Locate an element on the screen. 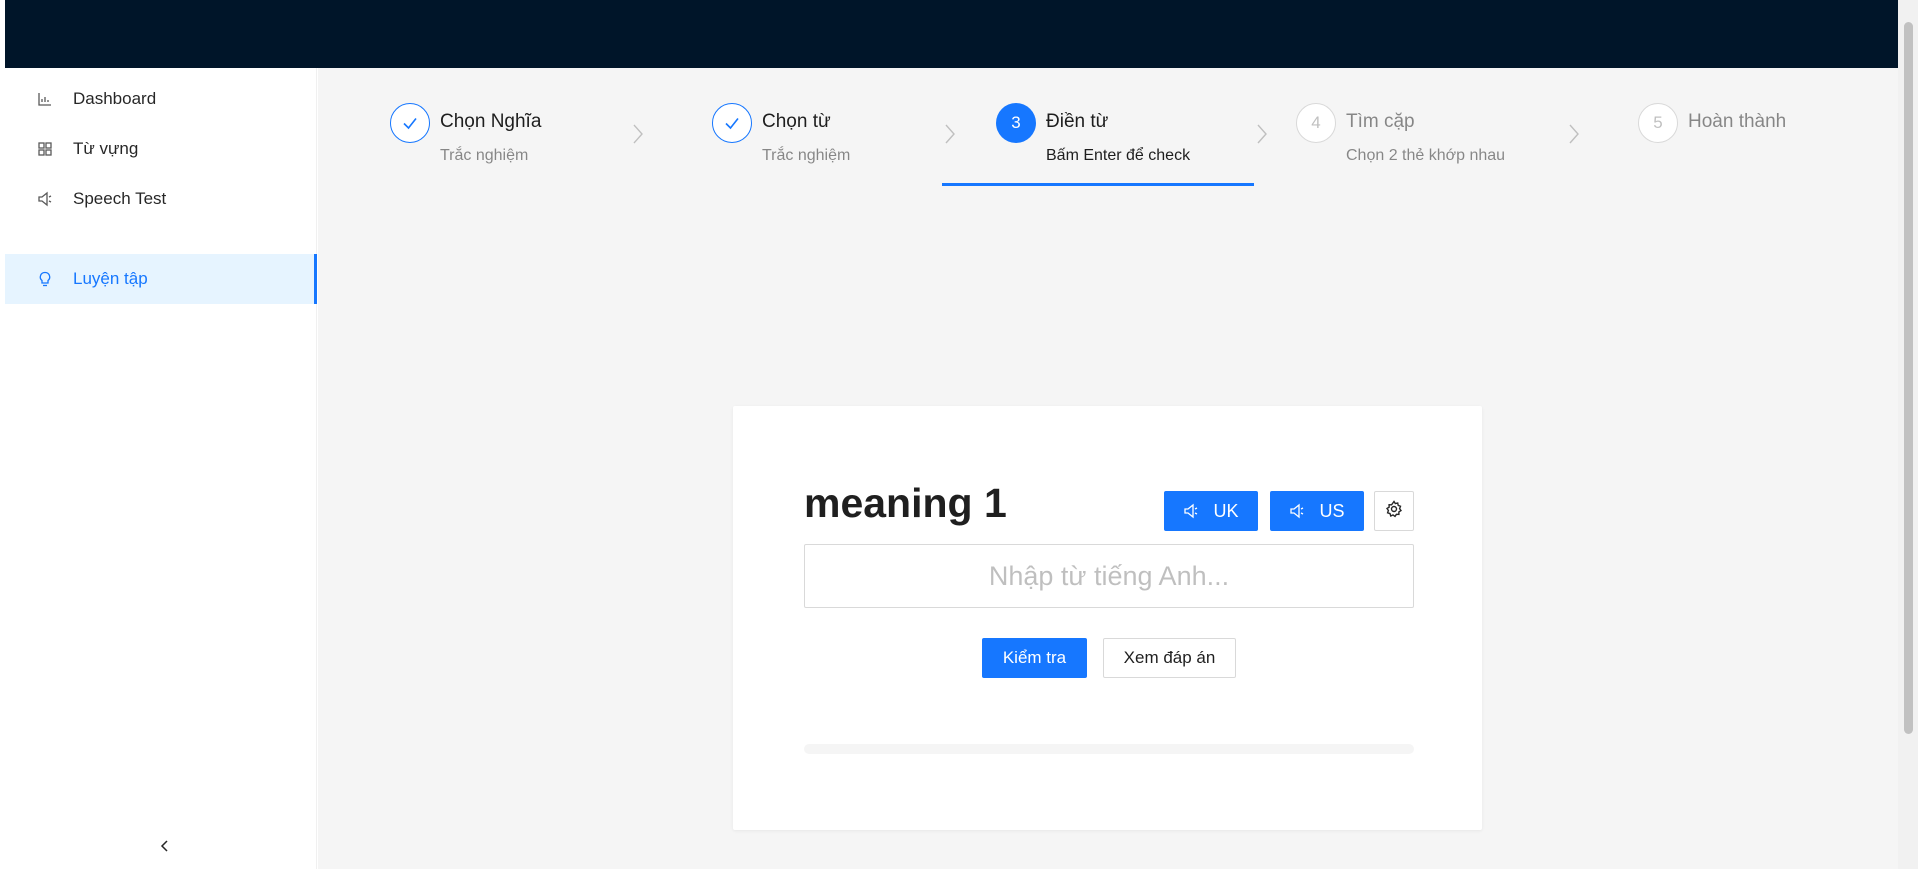 The height and width of the screenshot is (869, 1918). chevron-left-icon is located at coordinates (165, 848).